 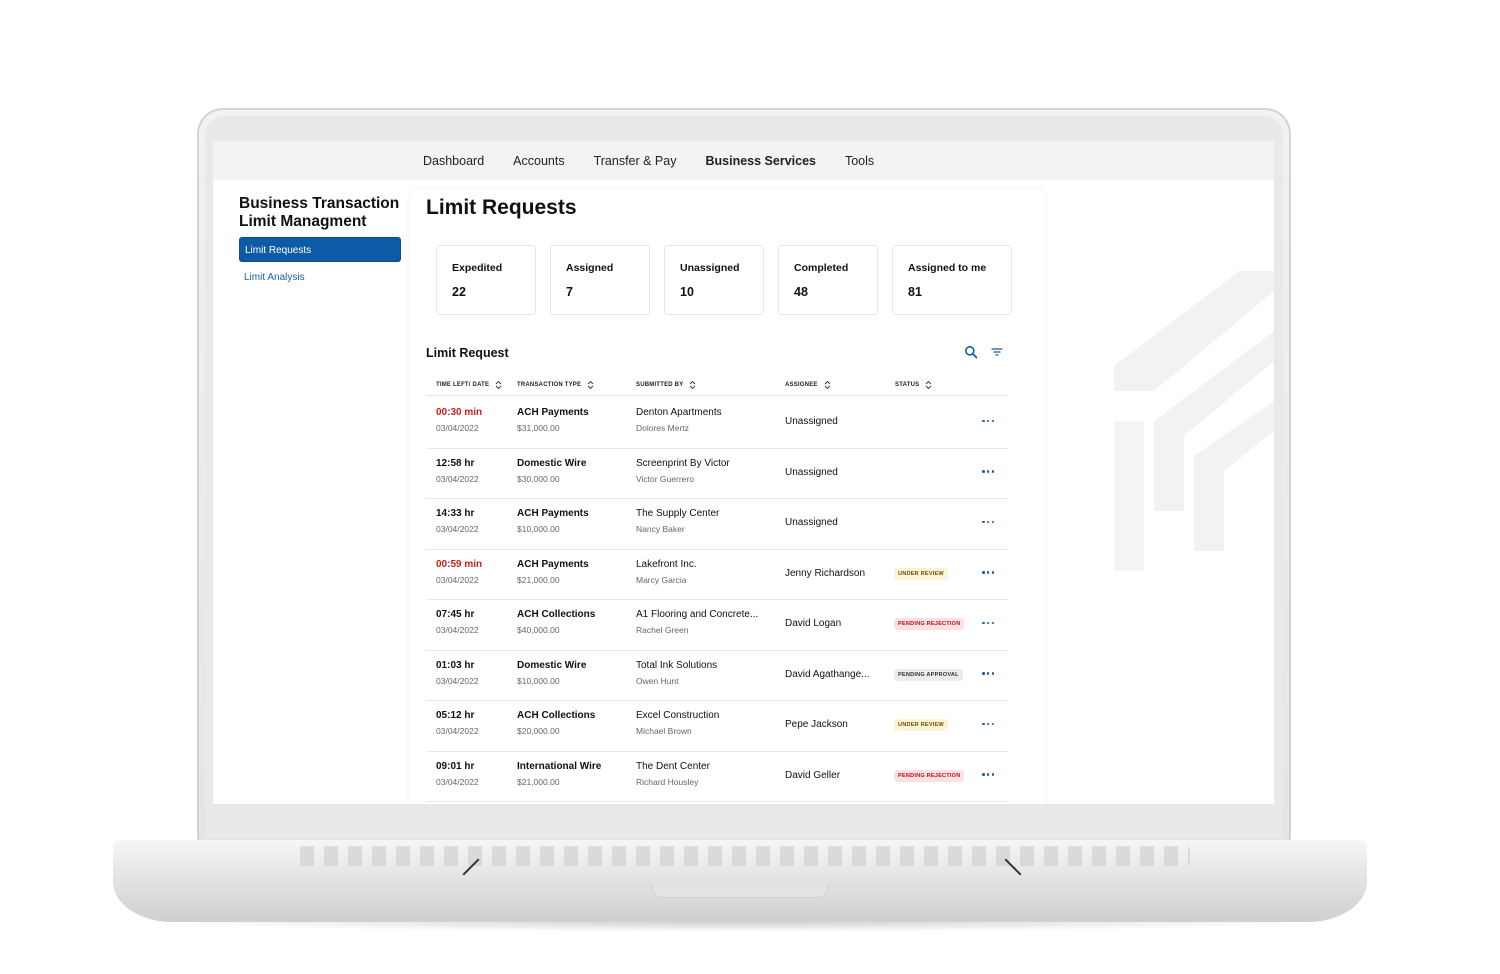 What do you see at coordinates (667, 781) in the screenshot?
I see `submitter-name: Richard Housley` at bounding box center [667, 781].